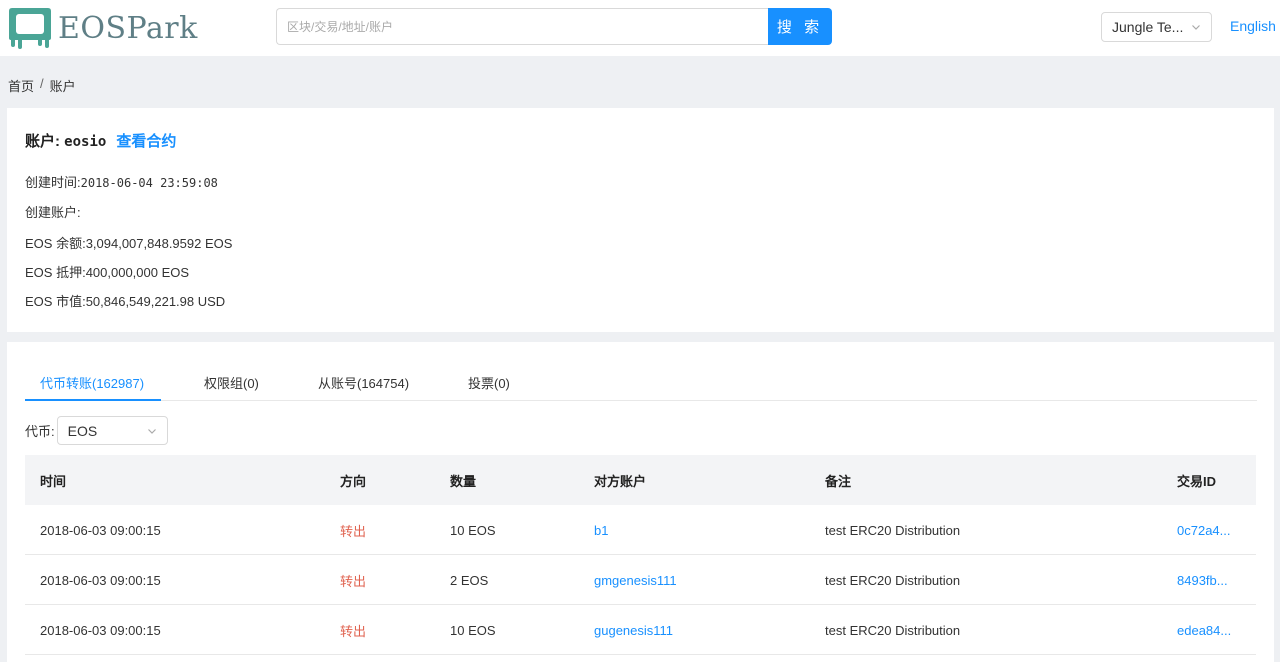  Describe the element at coordinates (353, 481) in the screenshot. I see `header-direction: 方向` at that location.